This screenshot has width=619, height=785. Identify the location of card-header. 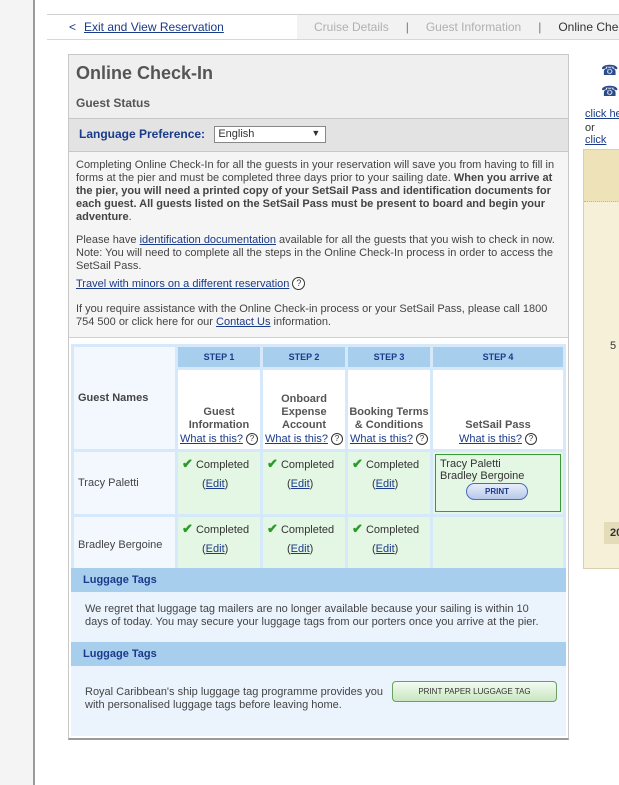
(601, 176).